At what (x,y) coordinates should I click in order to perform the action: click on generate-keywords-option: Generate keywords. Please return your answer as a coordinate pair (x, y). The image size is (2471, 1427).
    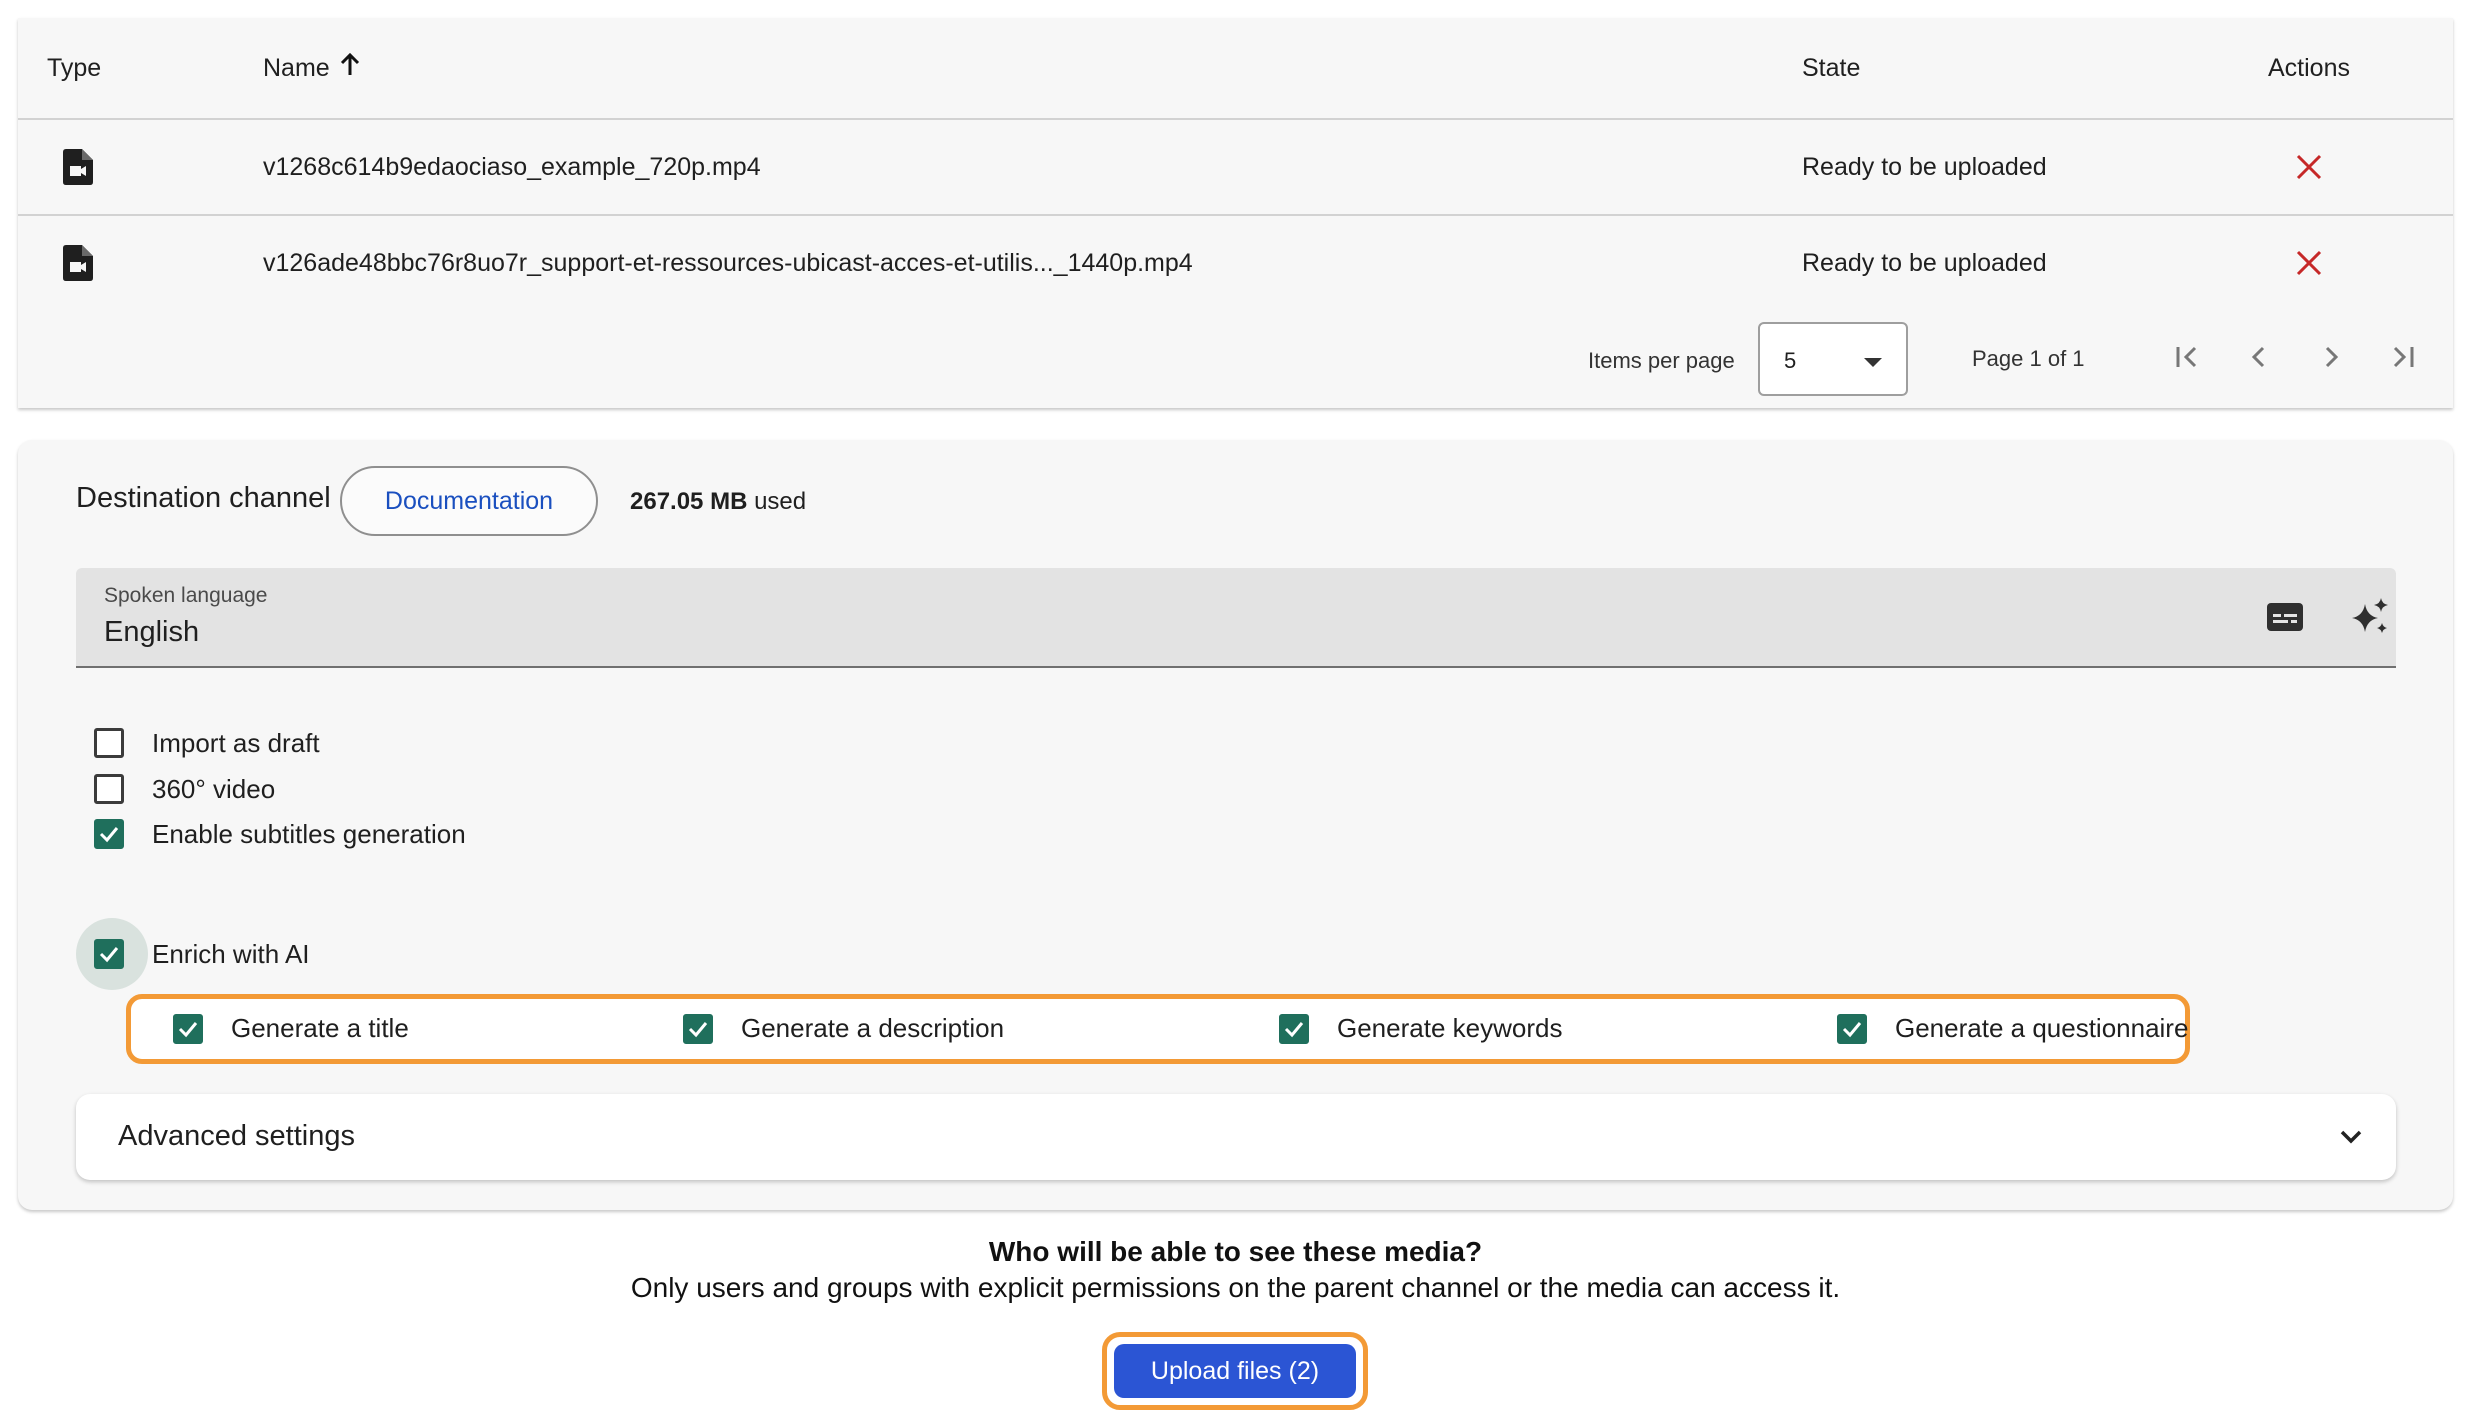
    Looking at the image, I should click on (1420, 1028).